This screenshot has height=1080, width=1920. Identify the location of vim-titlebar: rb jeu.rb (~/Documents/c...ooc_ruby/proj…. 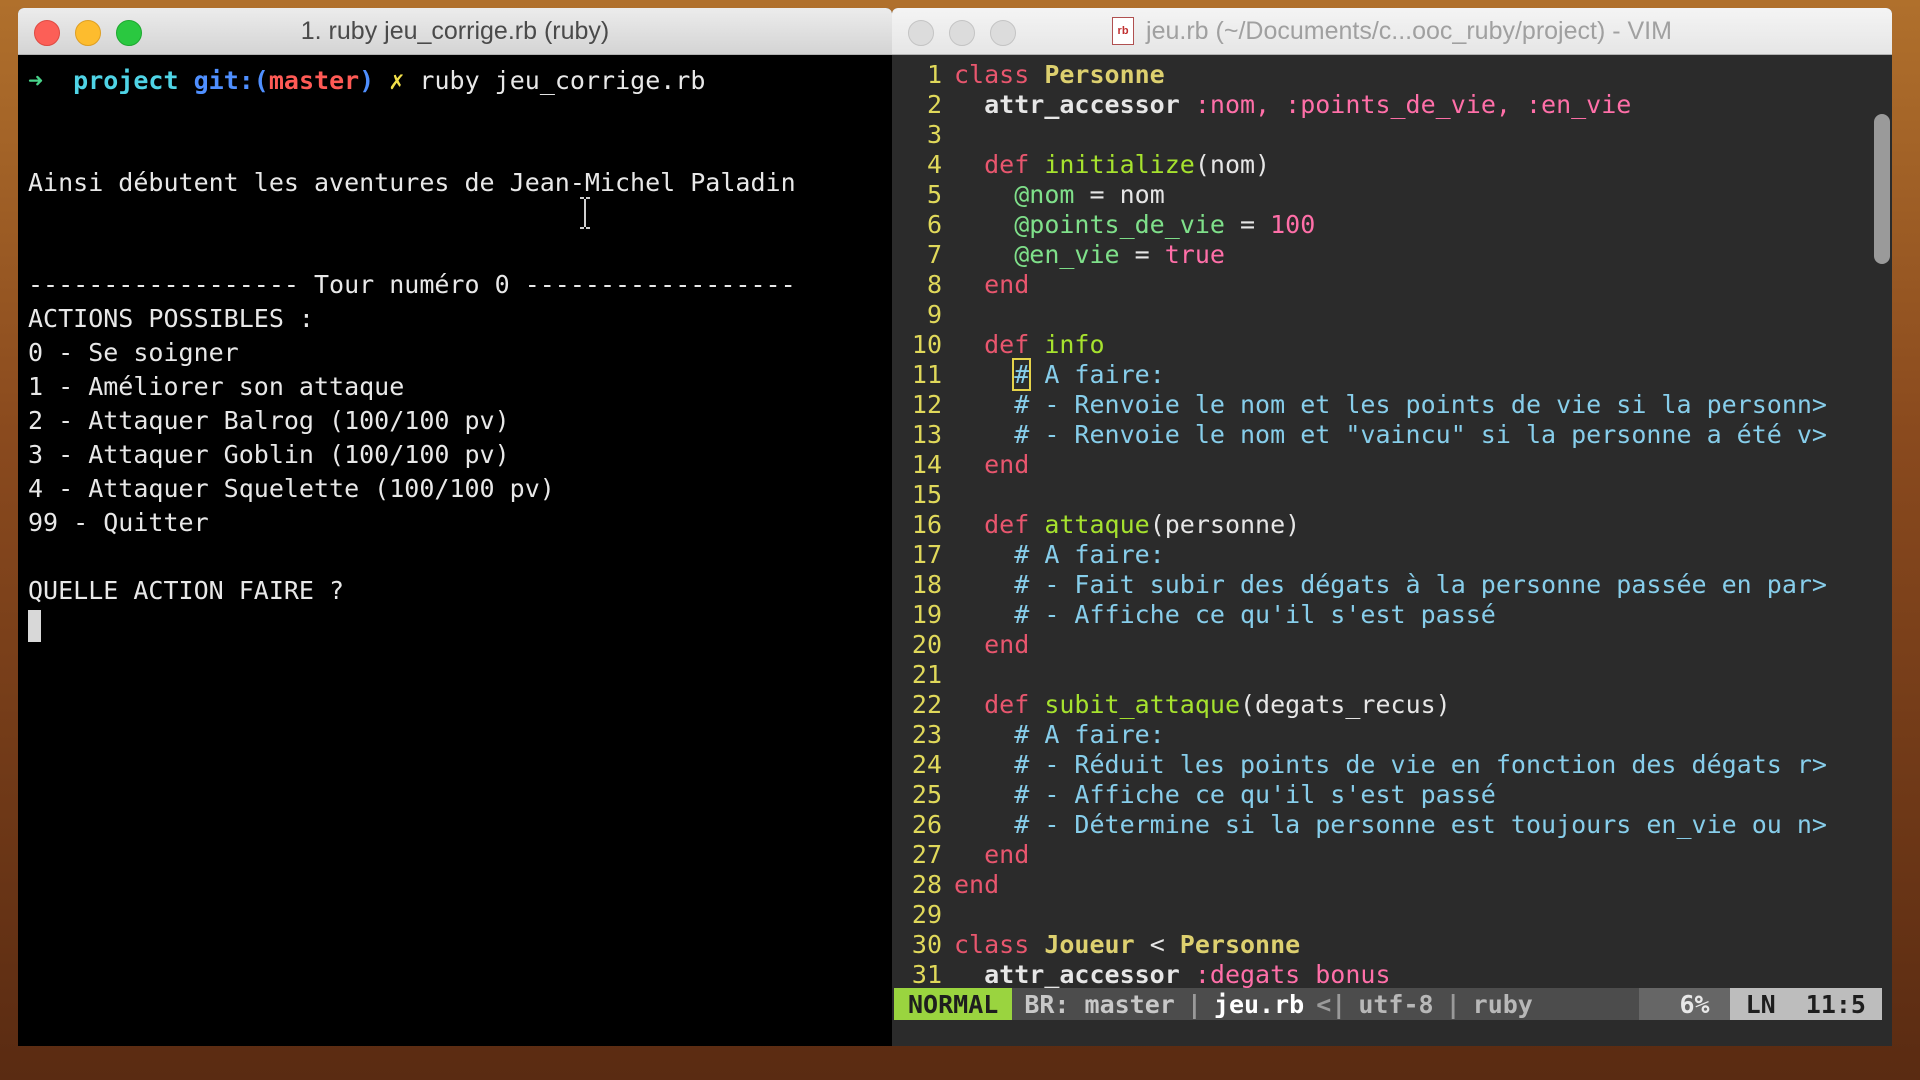
(1392, 31).